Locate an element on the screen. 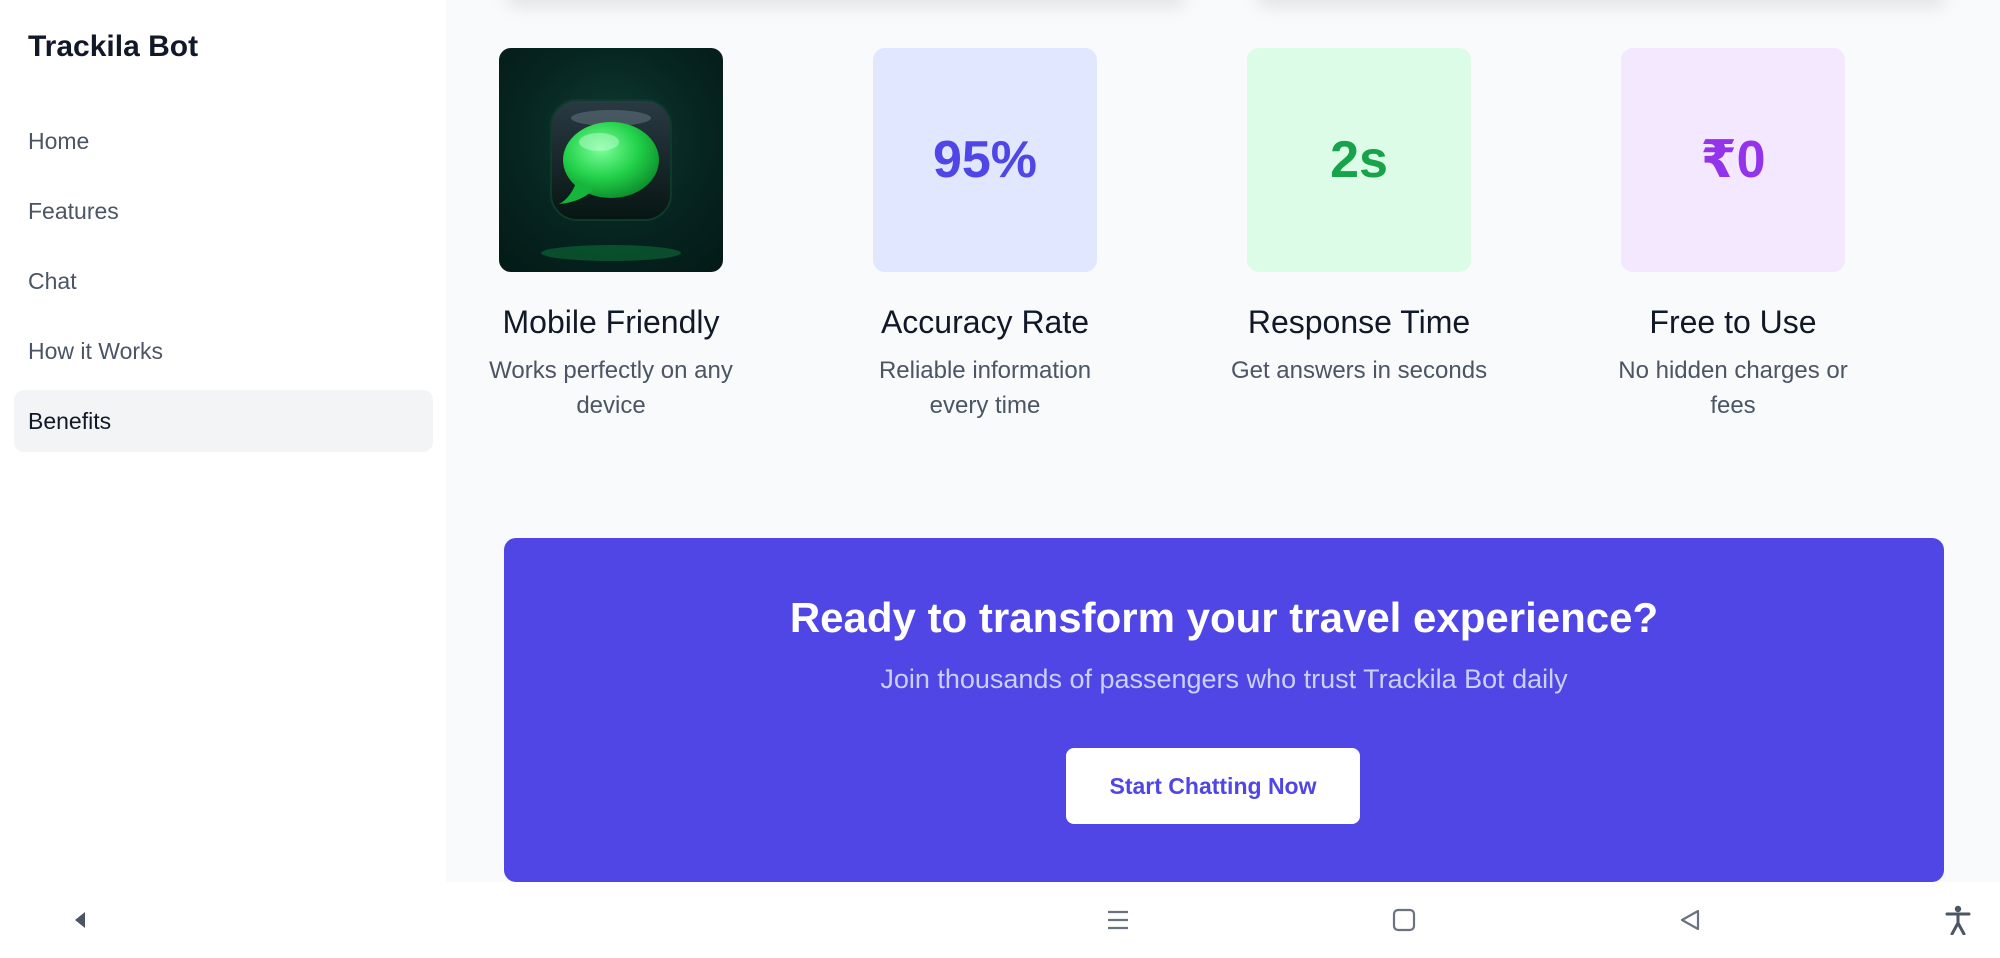 The image size is (2000, 958). start-chatting-button: Start Chatting Now is located at coordinates (1213, 786).